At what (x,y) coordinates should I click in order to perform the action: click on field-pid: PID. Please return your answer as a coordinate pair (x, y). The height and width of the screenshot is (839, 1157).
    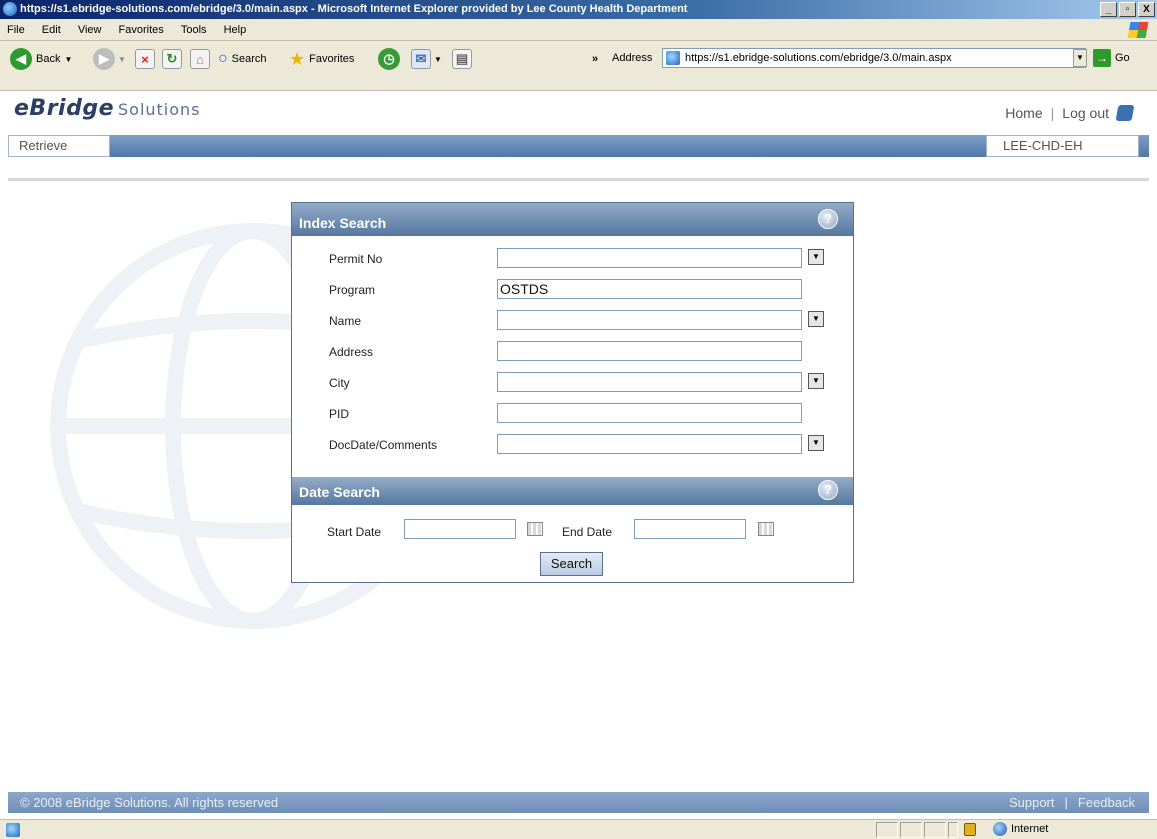
    Looking at the image, I should click on (572, 414).